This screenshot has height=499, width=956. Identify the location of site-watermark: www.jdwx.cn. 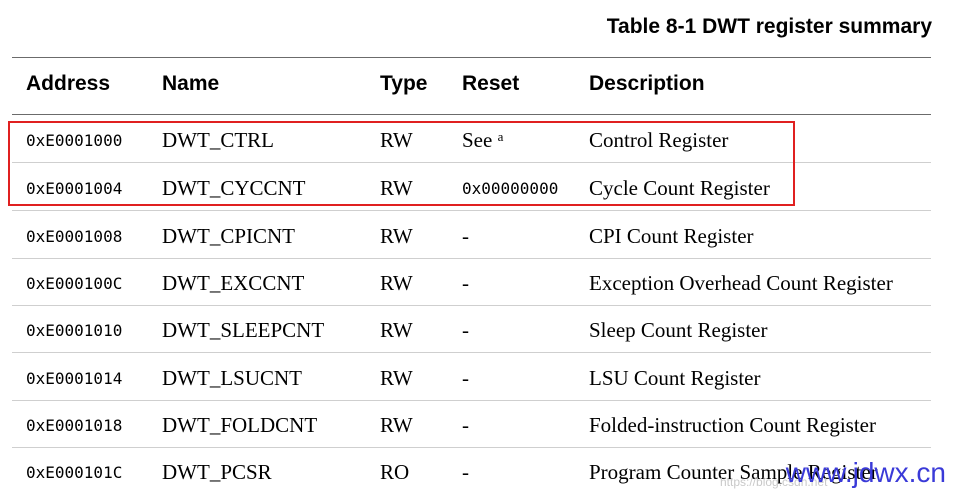
(865, 472).